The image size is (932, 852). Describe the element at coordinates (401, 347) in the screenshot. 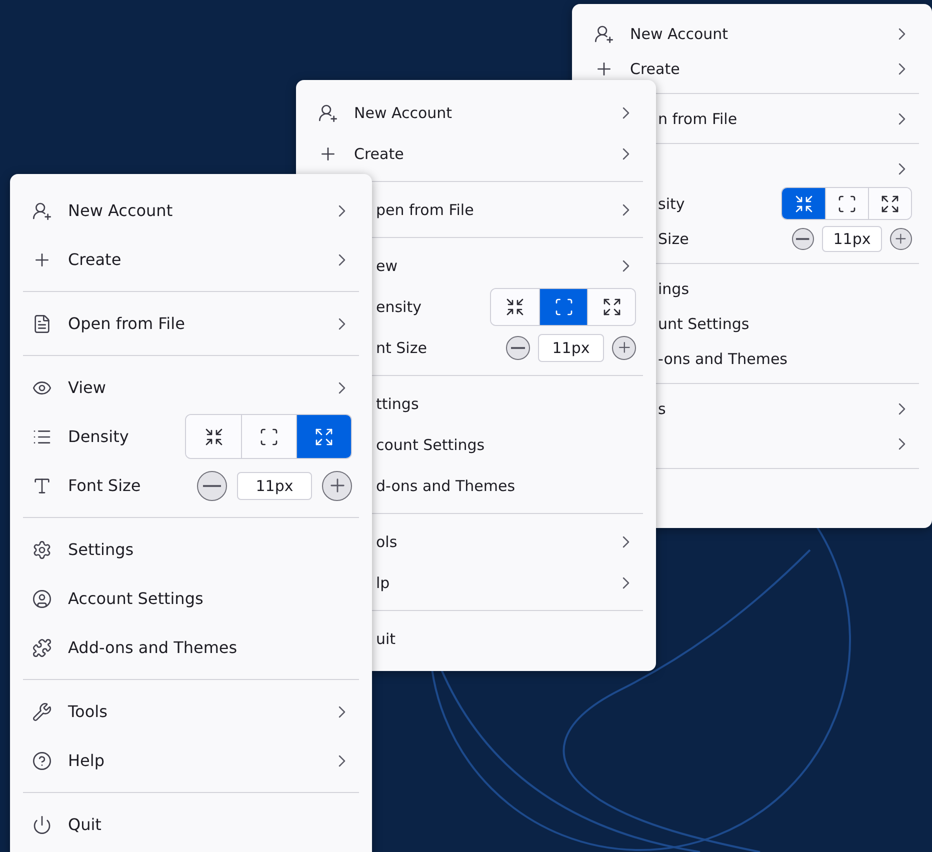

I see `font-size-label: nt Size` at that location.